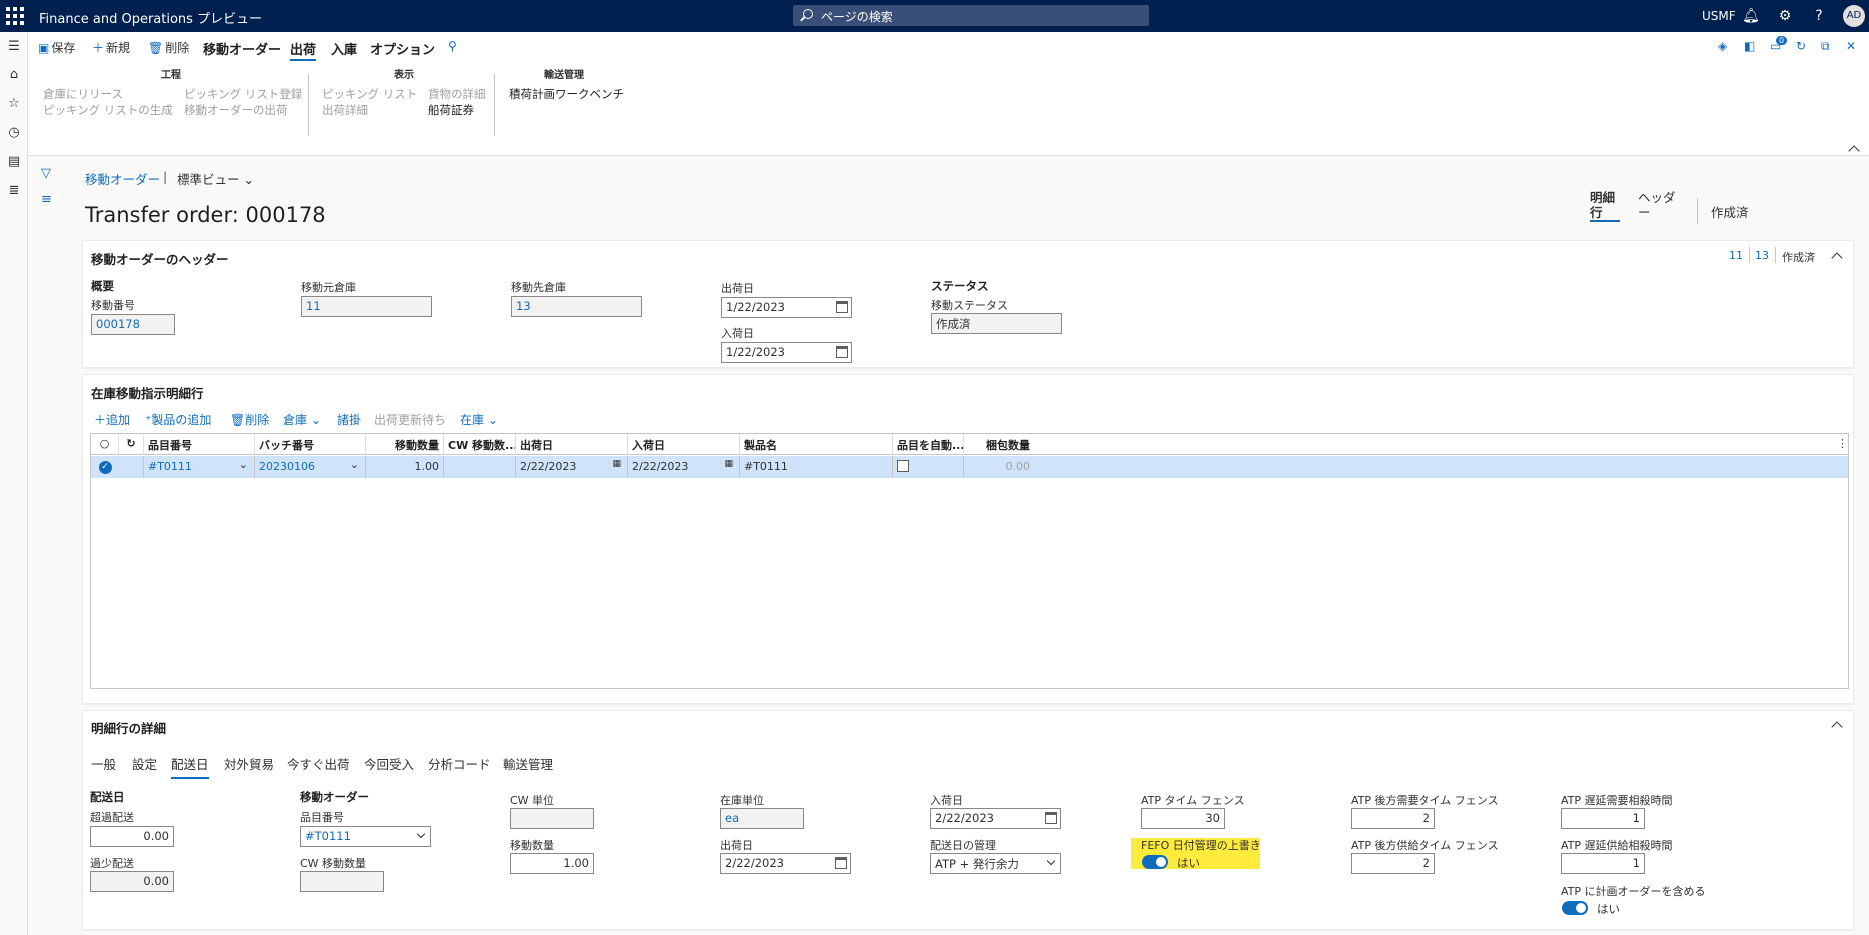 Image resolution: width=1869 pixels, height=935 pixels. I want to click on cell-cw-qty, so click(480, 467).